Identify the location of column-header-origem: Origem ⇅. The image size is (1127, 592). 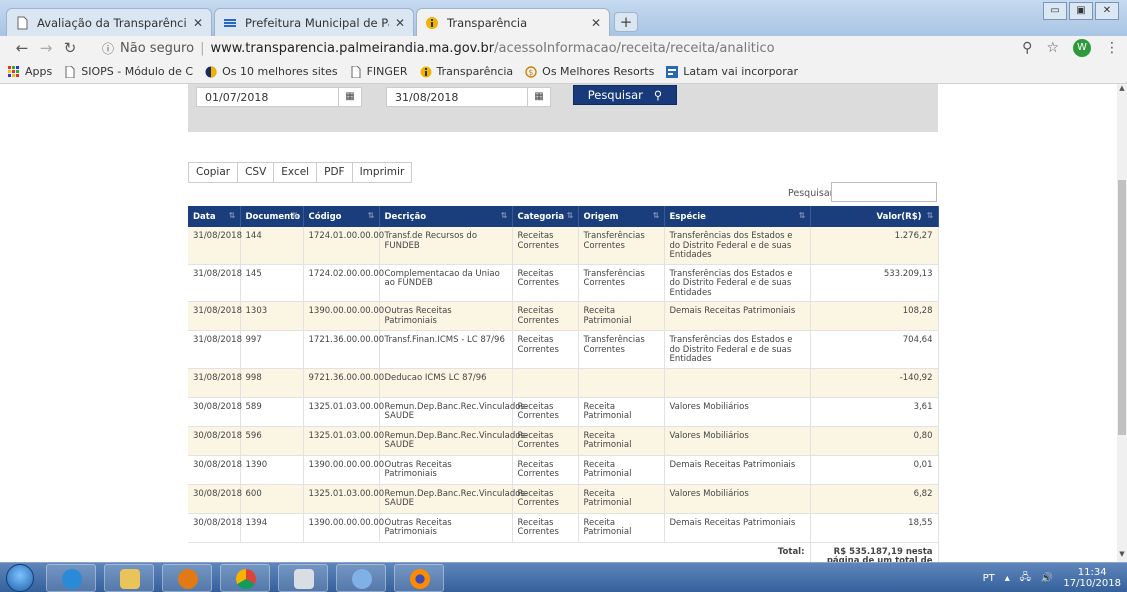
(621, 216).